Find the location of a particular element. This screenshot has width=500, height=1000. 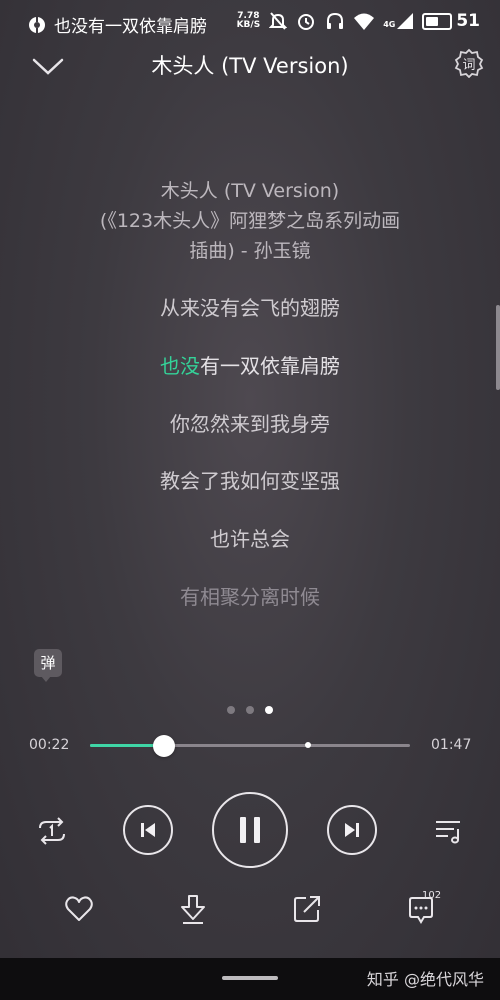

notification-area: 也没有一双依靠肩膀 is located at coordinates (117, 24).